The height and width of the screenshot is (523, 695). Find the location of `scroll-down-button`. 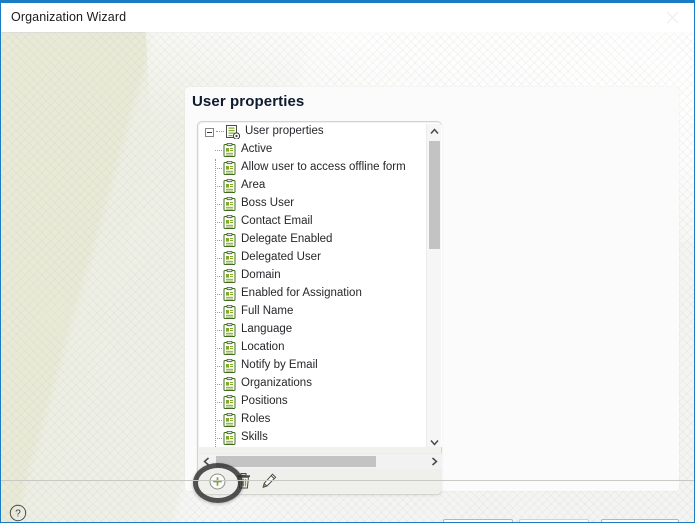

scroll-down-button is located at coordinates (434, 441).